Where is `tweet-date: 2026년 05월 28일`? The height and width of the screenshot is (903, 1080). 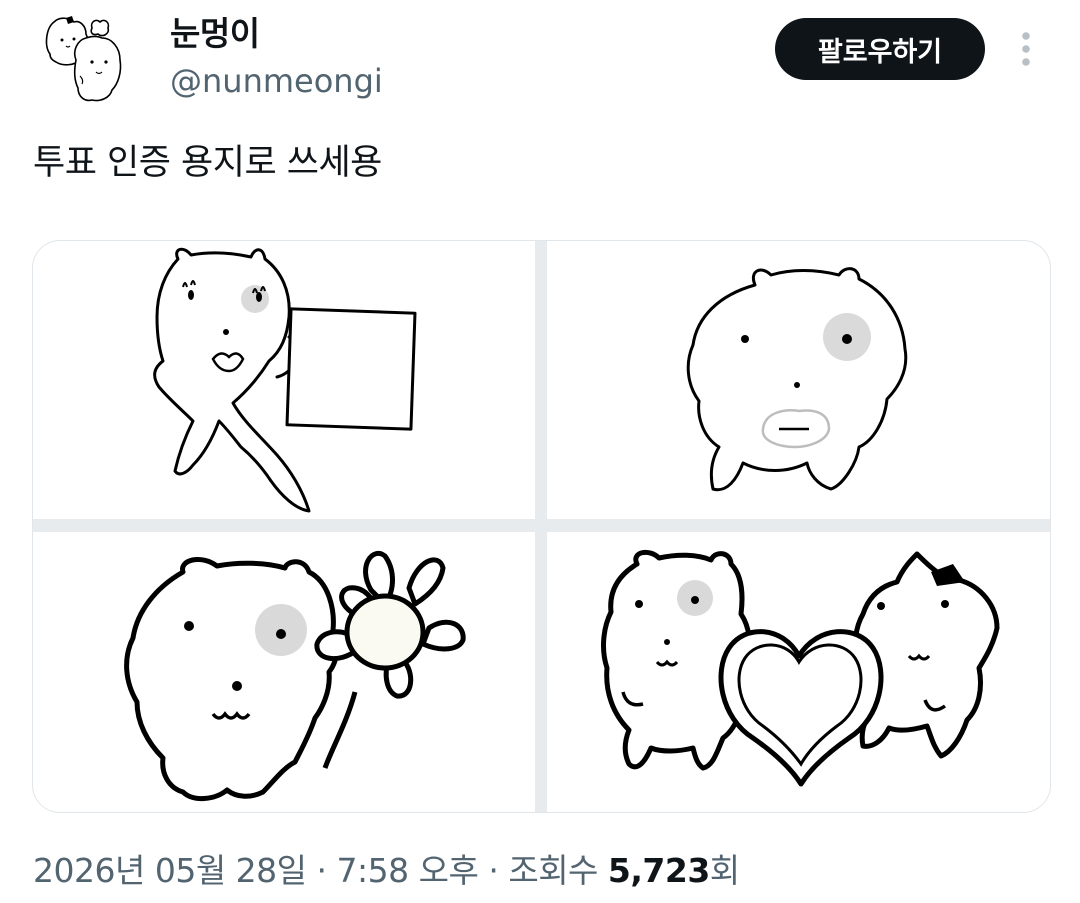
tweet-date: 2026년 05월 28일 is located at coordinates (170, 870).